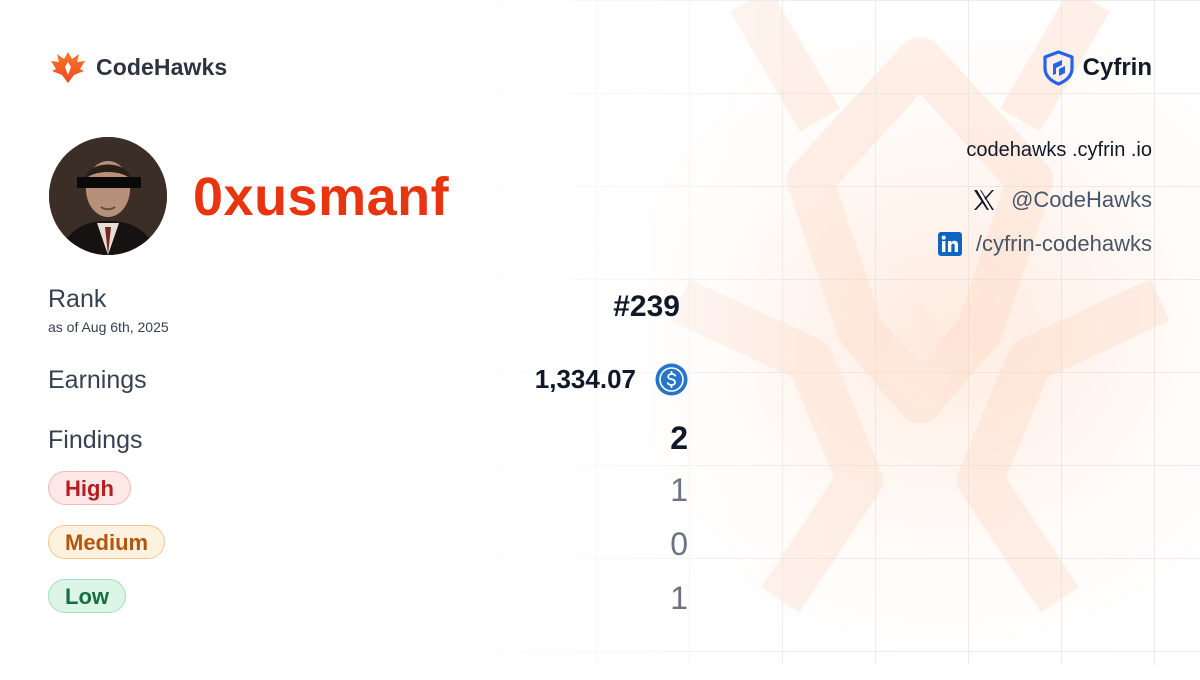  Describe the element at coordinates (1063, 243) in the screenshot. I see `linkedin-handle: /cyfrin-codehawks` at that location.